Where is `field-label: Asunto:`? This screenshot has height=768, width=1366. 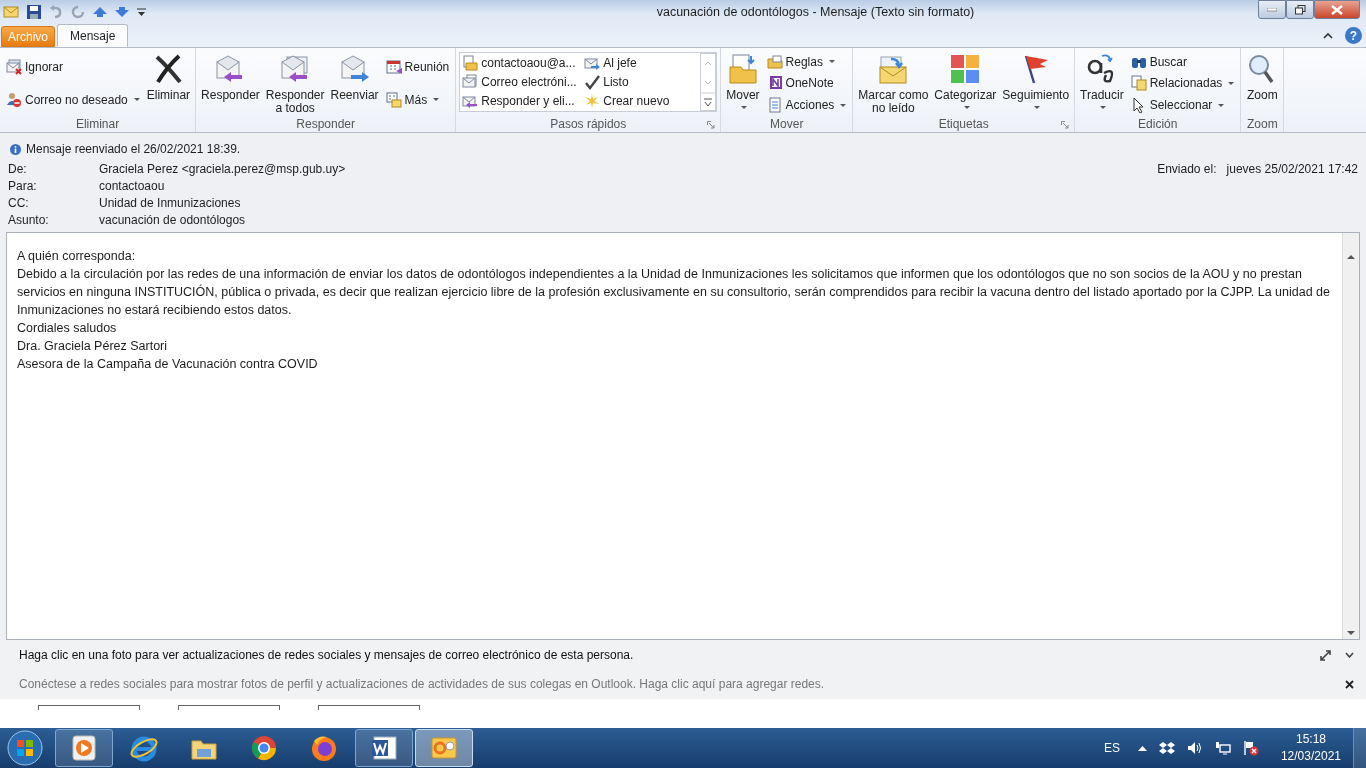
field-label: Asunto: is located at coordinates (29, 219).